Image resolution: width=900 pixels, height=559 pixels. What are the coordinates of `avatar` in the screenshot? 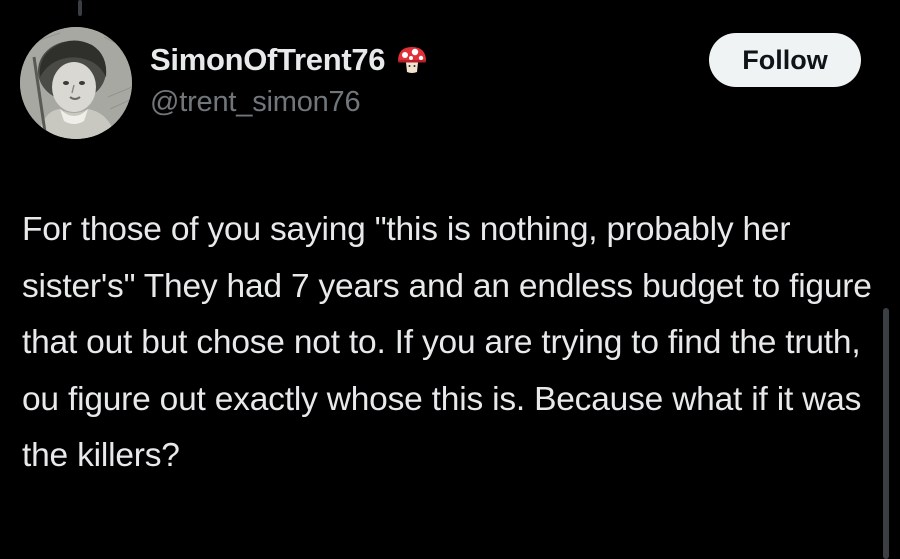 It's located at (76, 83).